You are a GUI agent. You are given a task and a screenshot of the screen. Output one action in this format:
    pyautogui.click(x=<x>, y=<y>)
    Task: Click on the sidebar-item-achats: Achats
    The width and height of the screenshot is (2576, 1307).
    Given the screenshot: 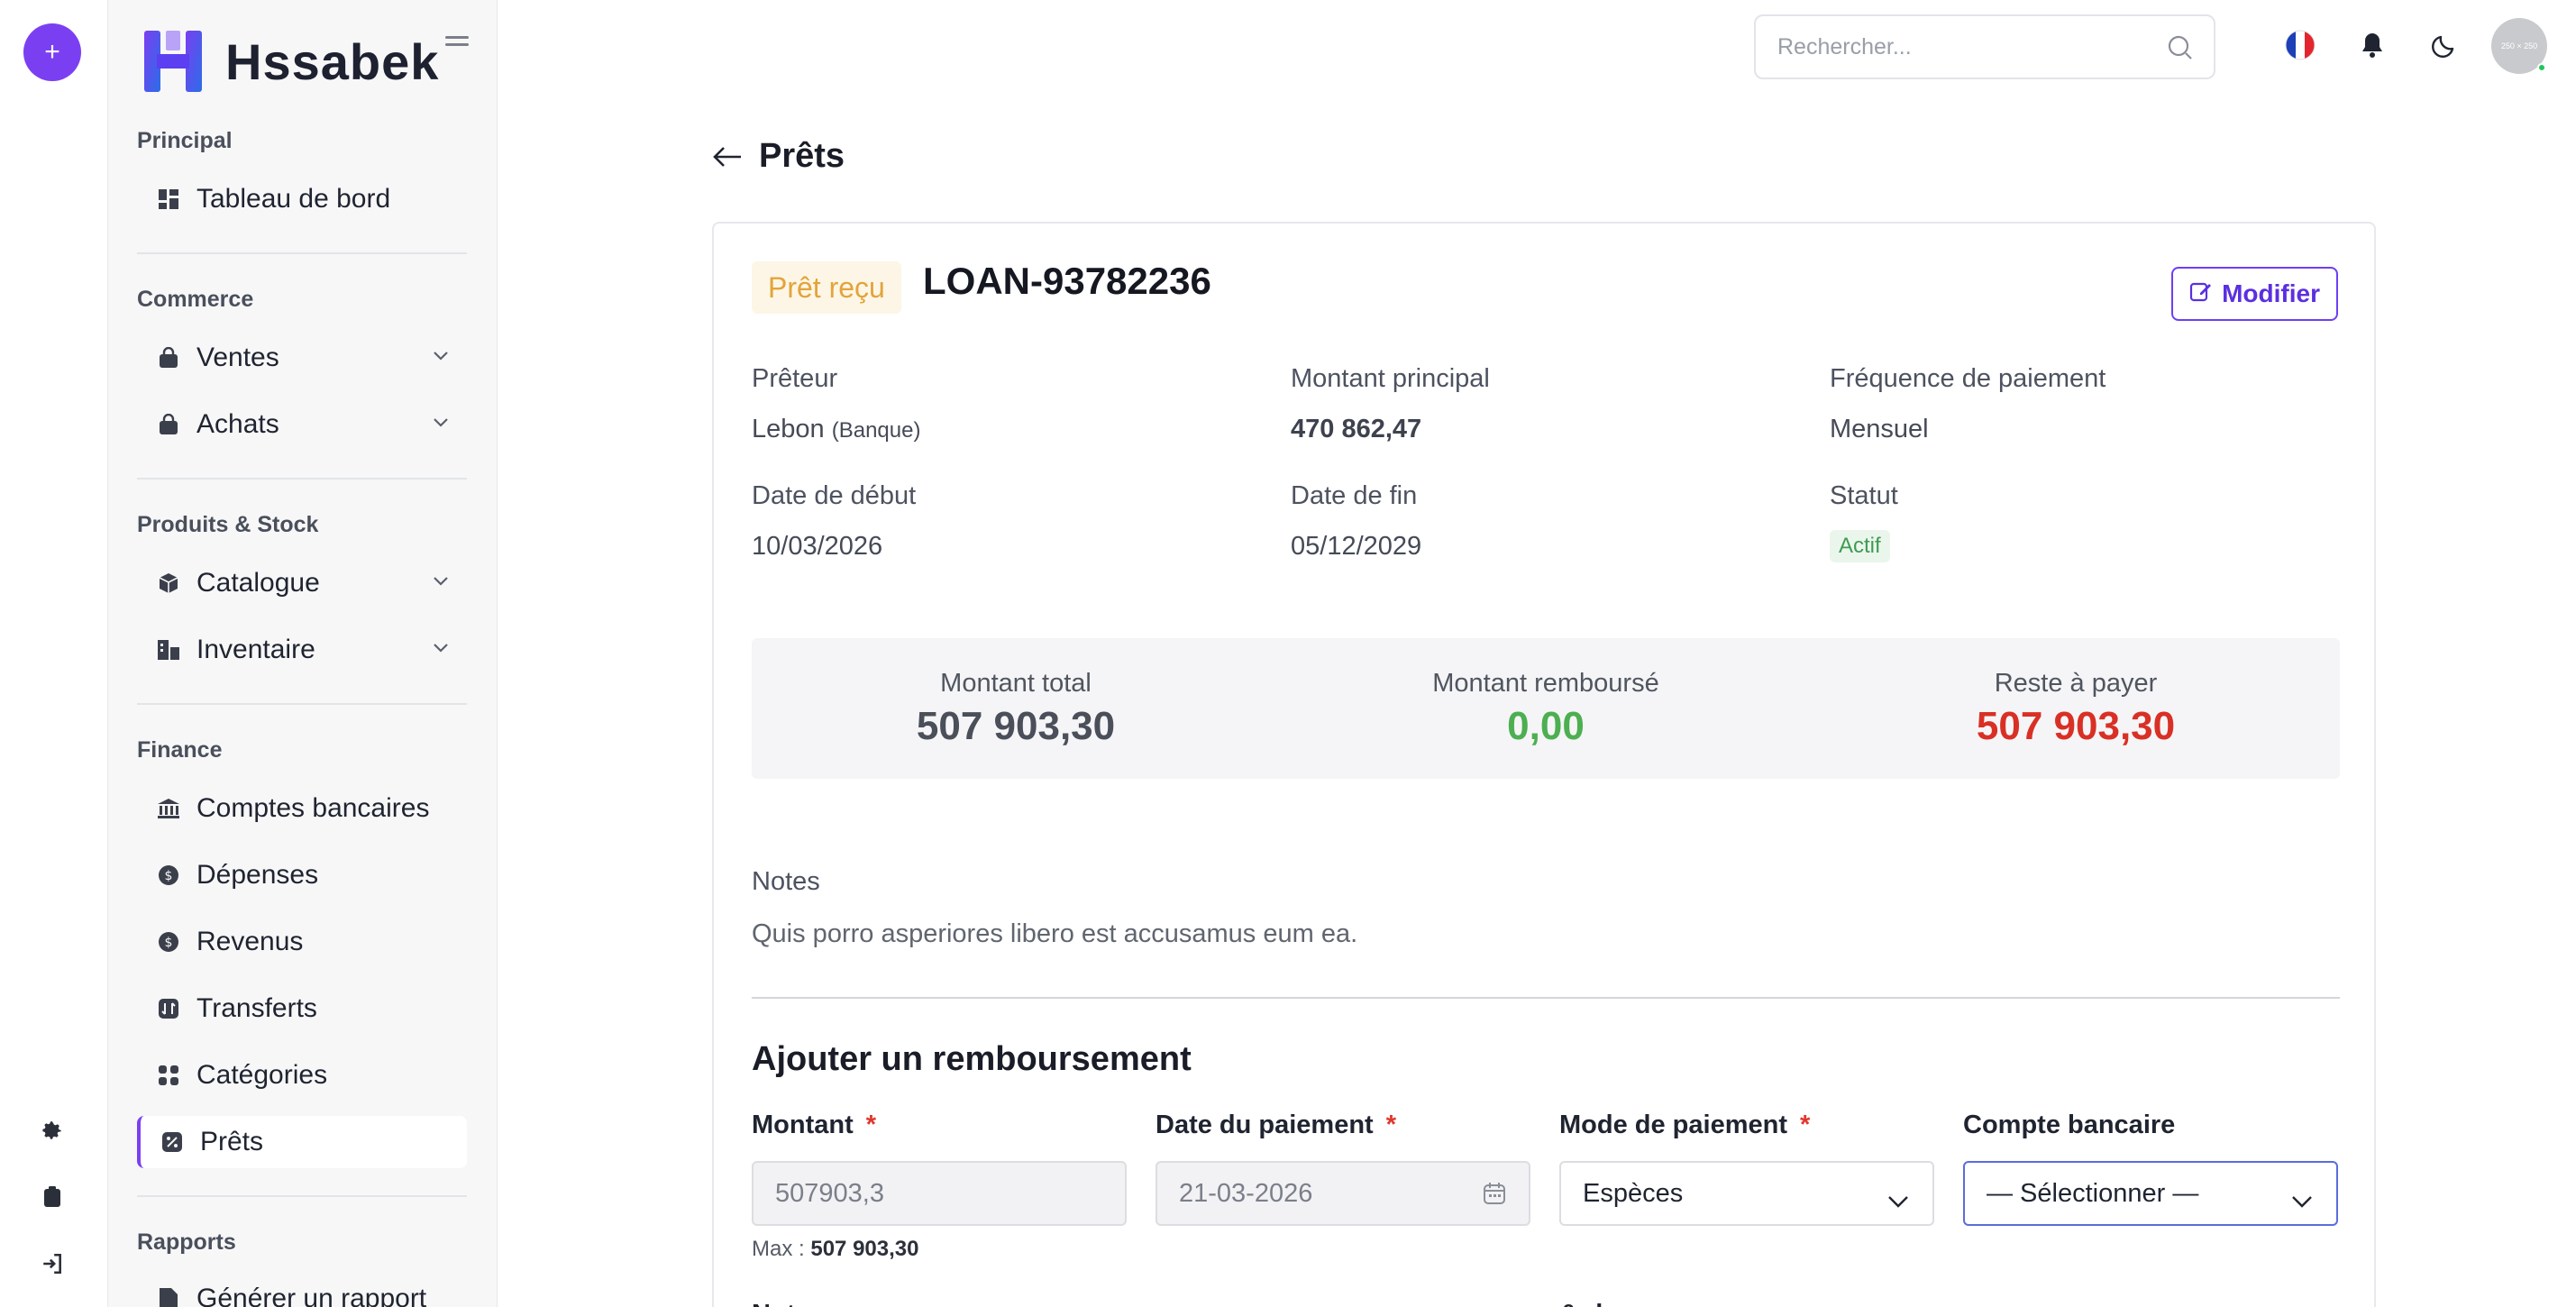 What is the action you would take?
    pyautogui.click(x=302, y=425)
    